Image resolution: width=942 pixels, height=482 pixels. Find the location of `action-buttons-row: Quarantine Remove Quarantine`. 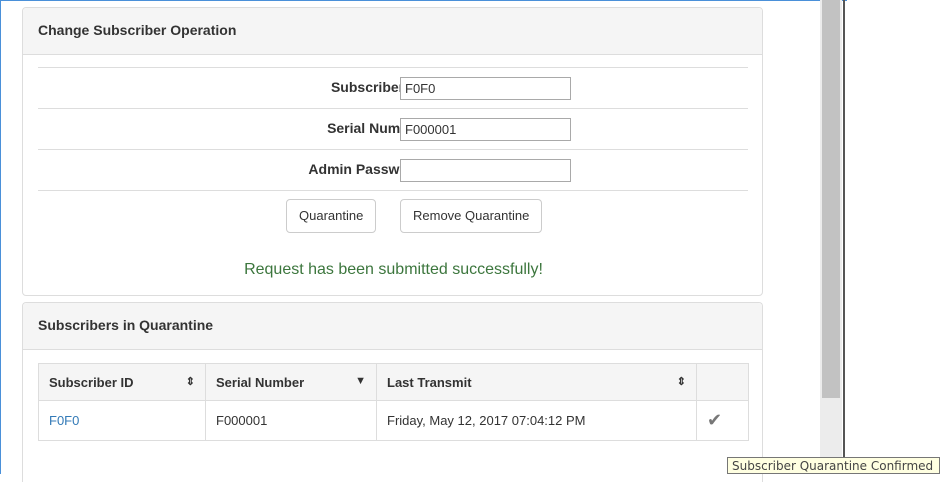

action-buttons-row: Quarantine Remove Quarantine is located at coordinates (393, 215).